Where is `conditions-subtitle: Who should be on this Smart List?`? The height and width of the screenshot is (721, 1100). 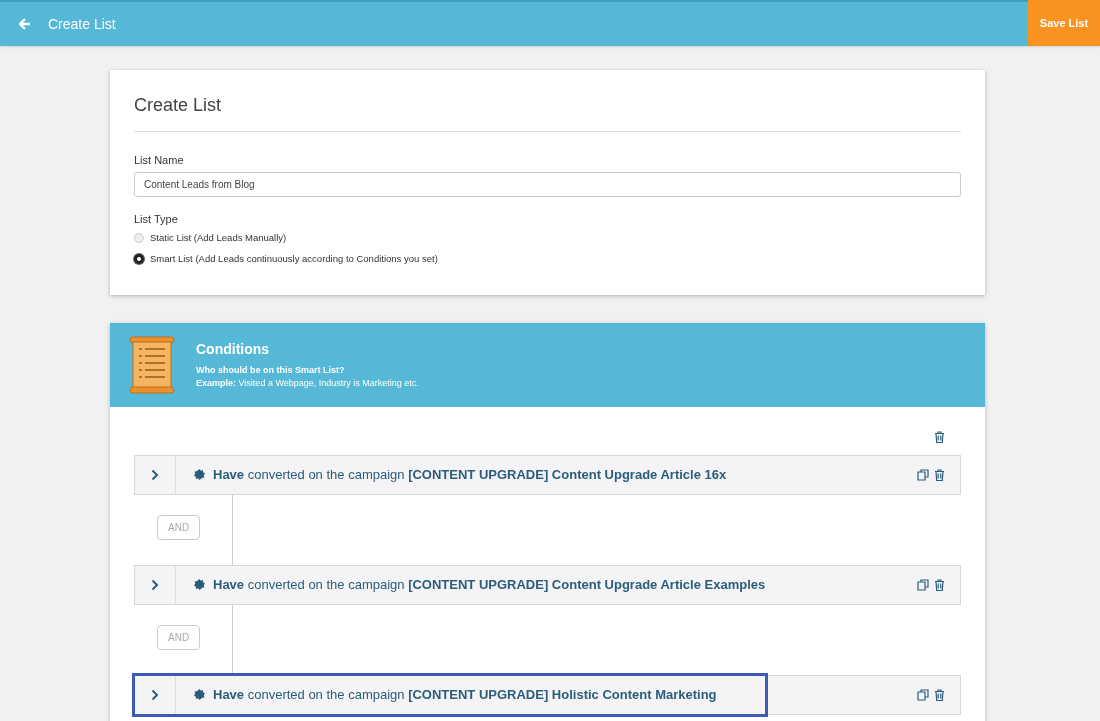 conditions-subtitle: Who should be on this Smart List? is located at coordinates (271, 370).